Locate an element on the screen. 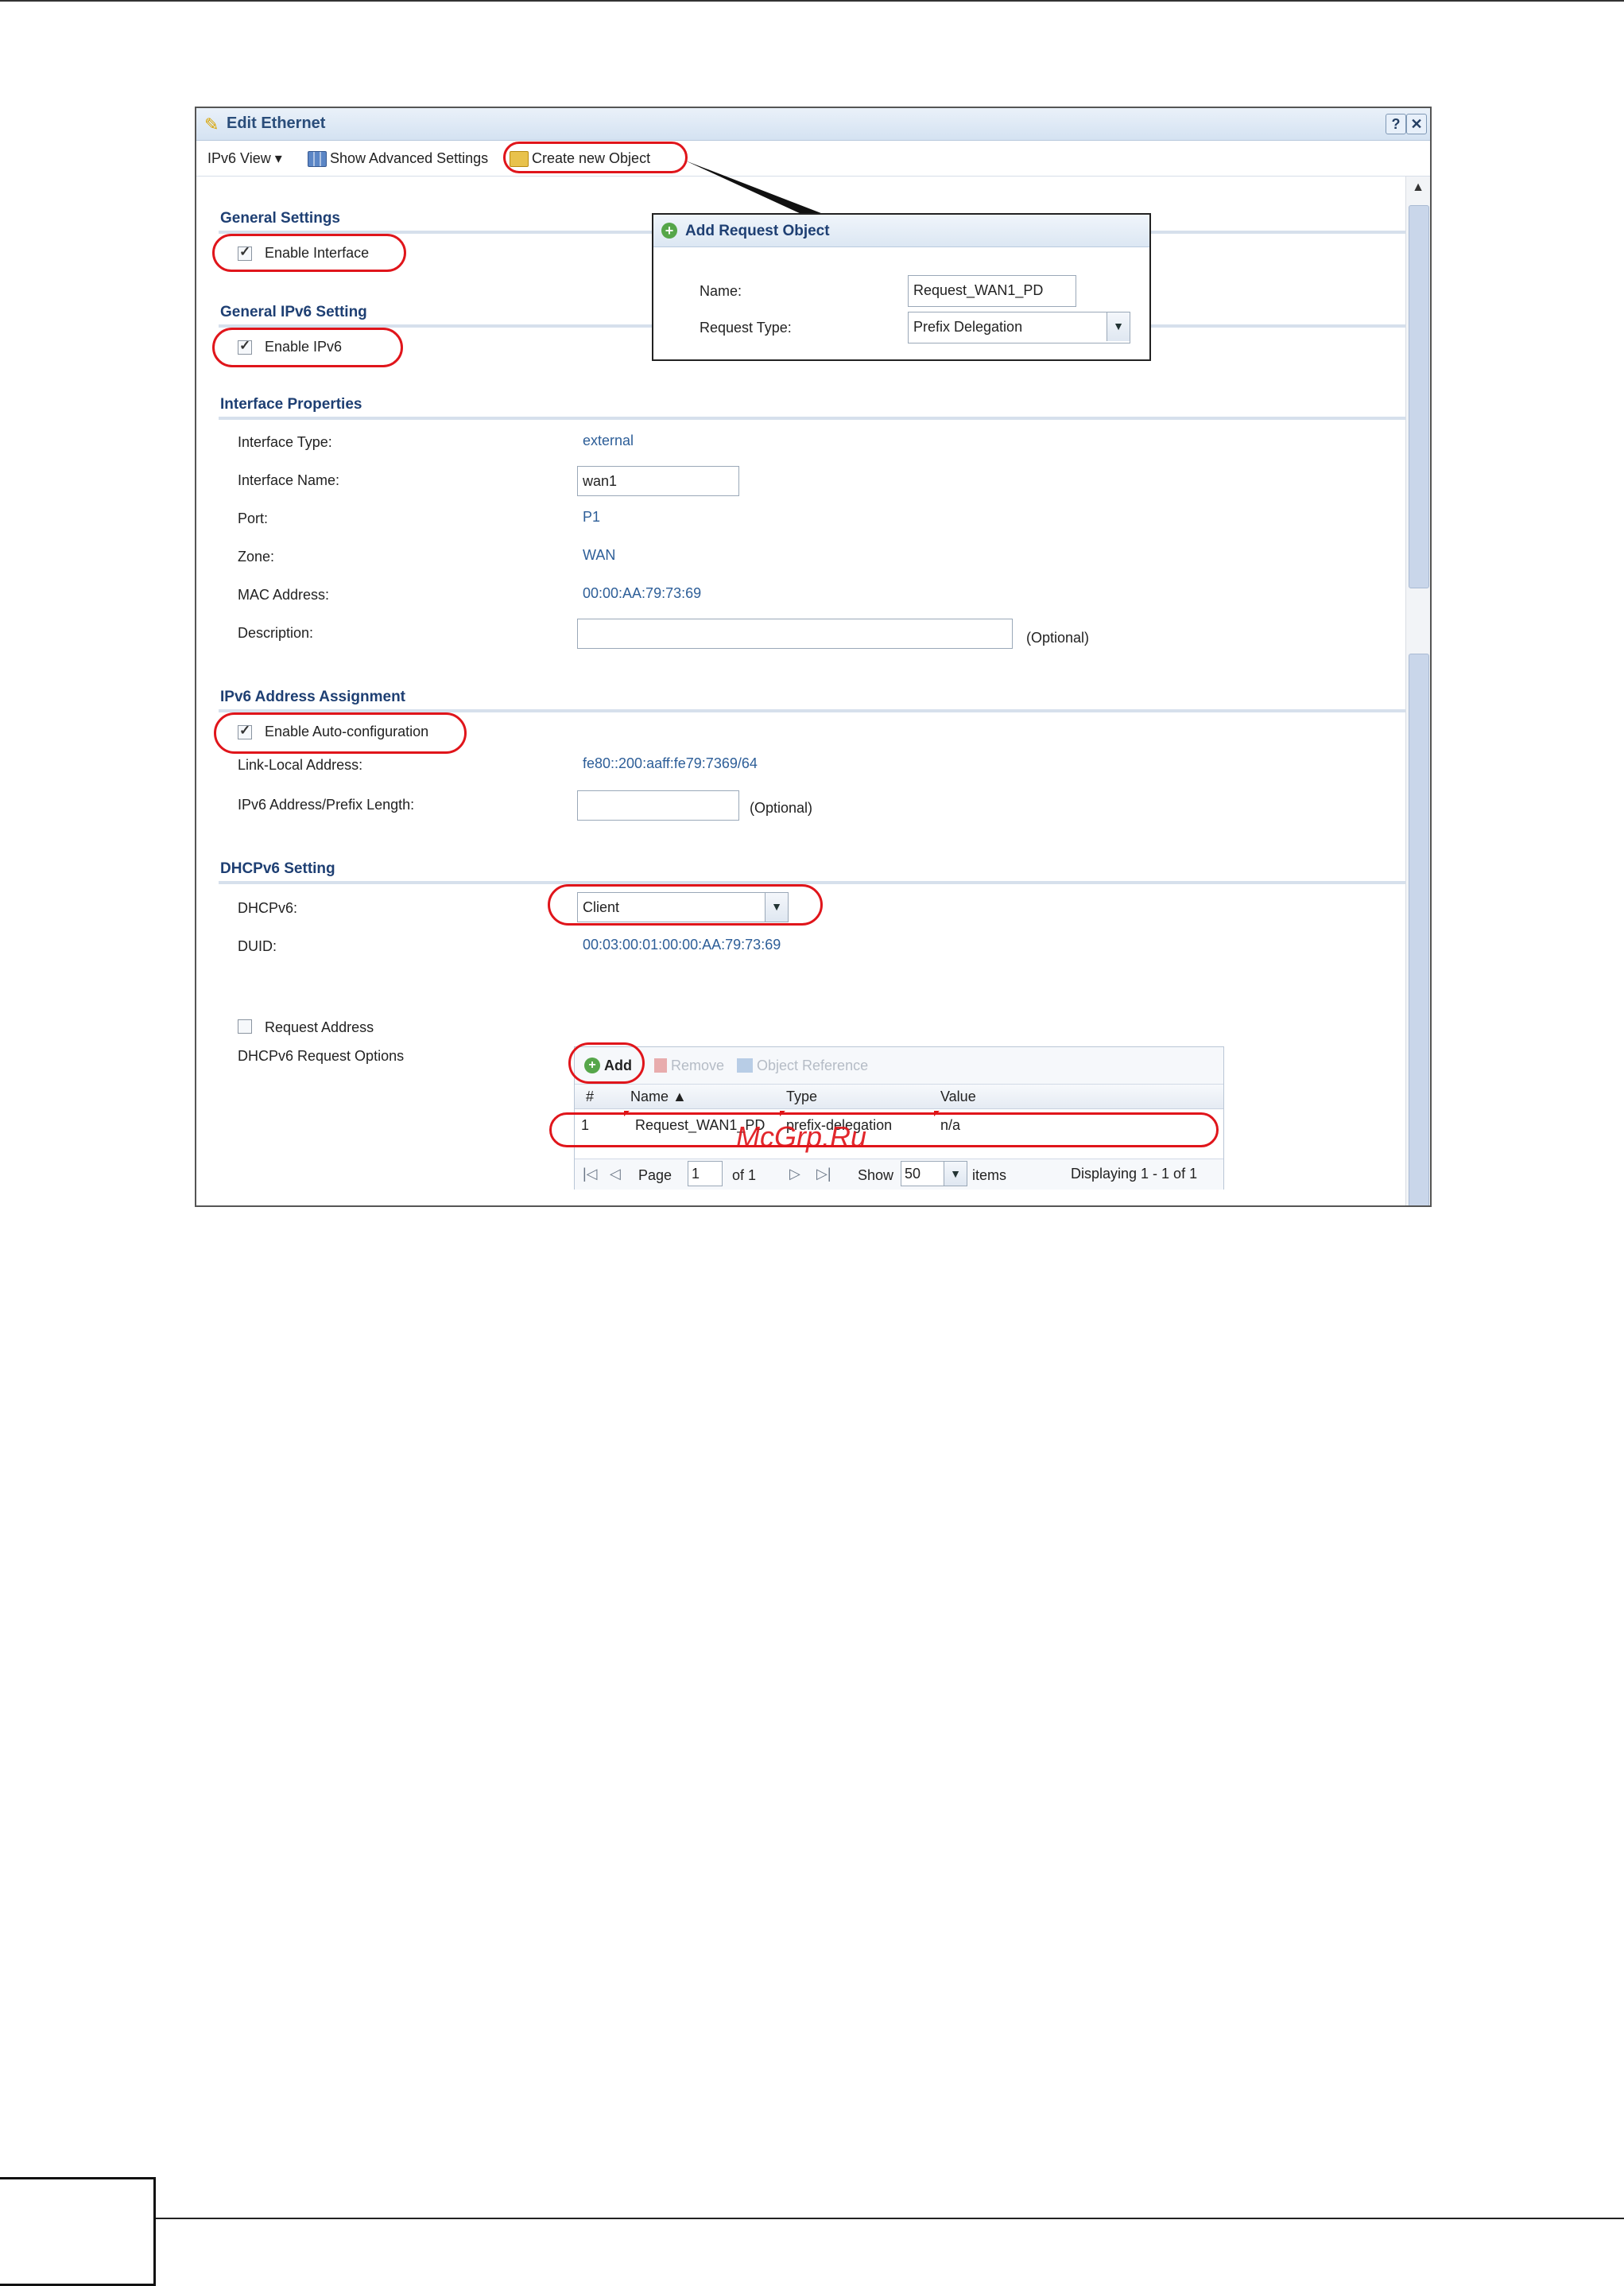  link-local-value: fe80::200:aaff:fe79:7369/64 is located at coordinates (670, 763).